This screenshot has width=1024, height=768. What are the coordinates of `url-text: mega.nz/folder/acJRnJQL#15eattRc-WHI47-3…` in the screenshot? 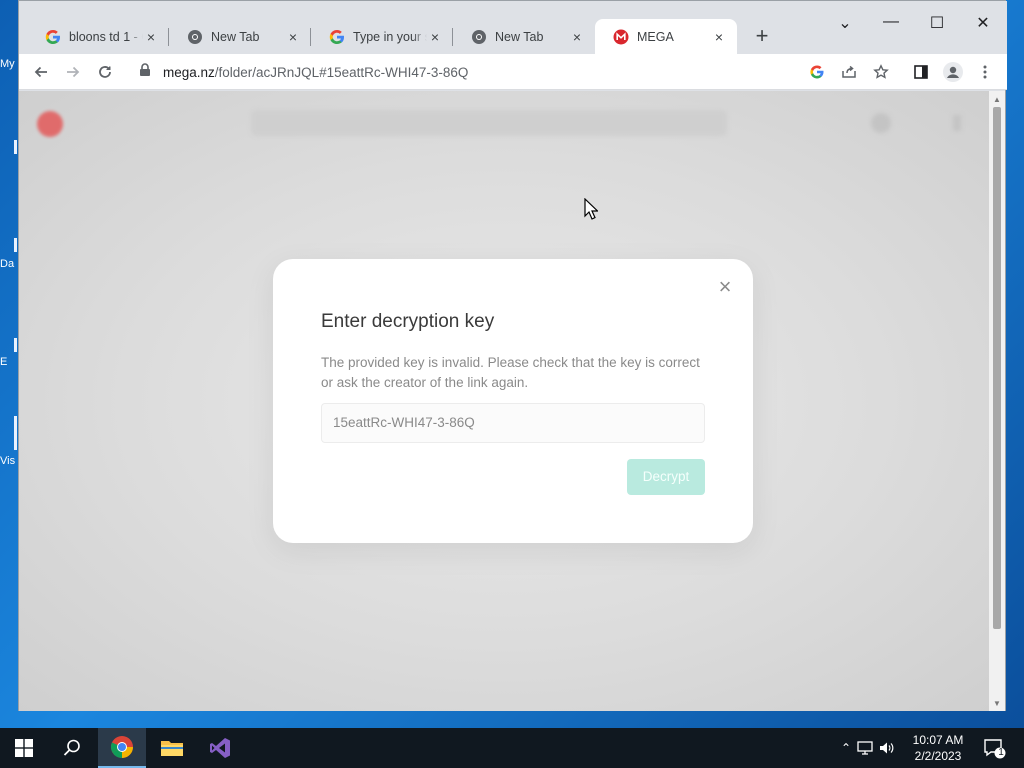 It's located at (315, 72).